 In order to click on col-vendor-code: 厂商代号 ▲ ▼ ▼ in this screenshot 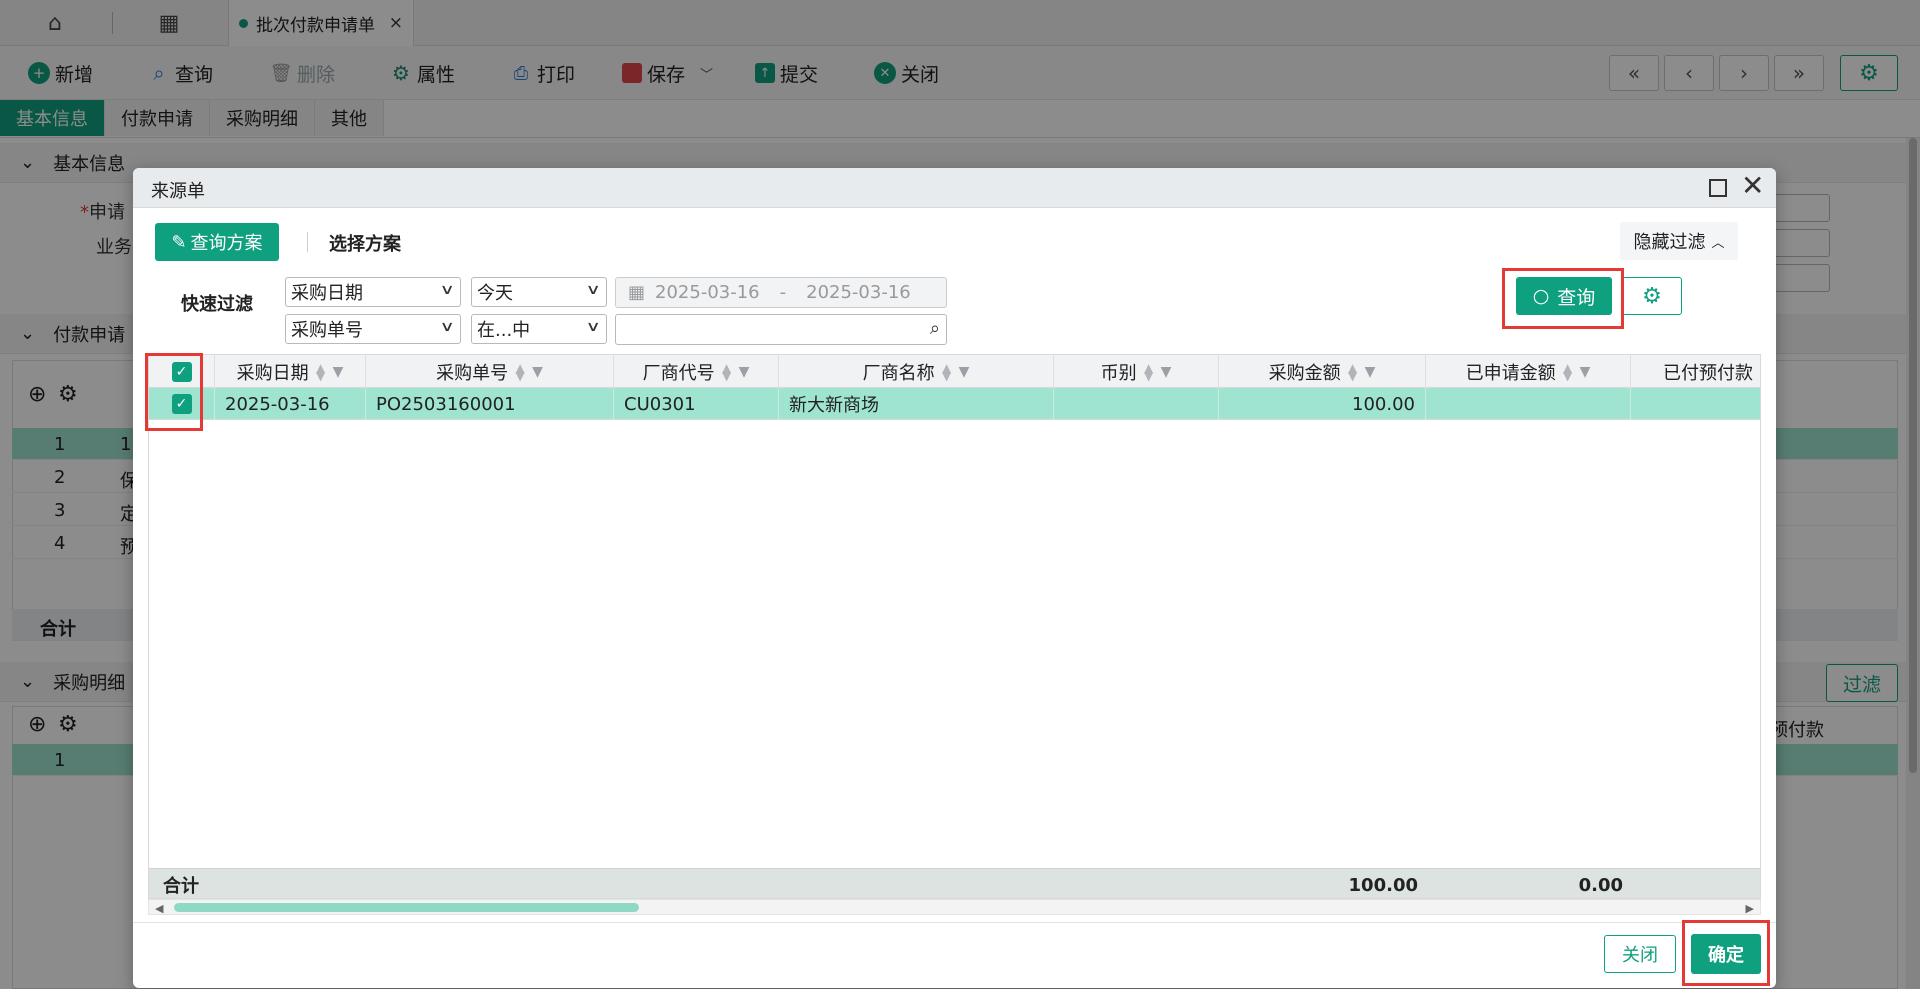, I will do `click(696, 371)`.